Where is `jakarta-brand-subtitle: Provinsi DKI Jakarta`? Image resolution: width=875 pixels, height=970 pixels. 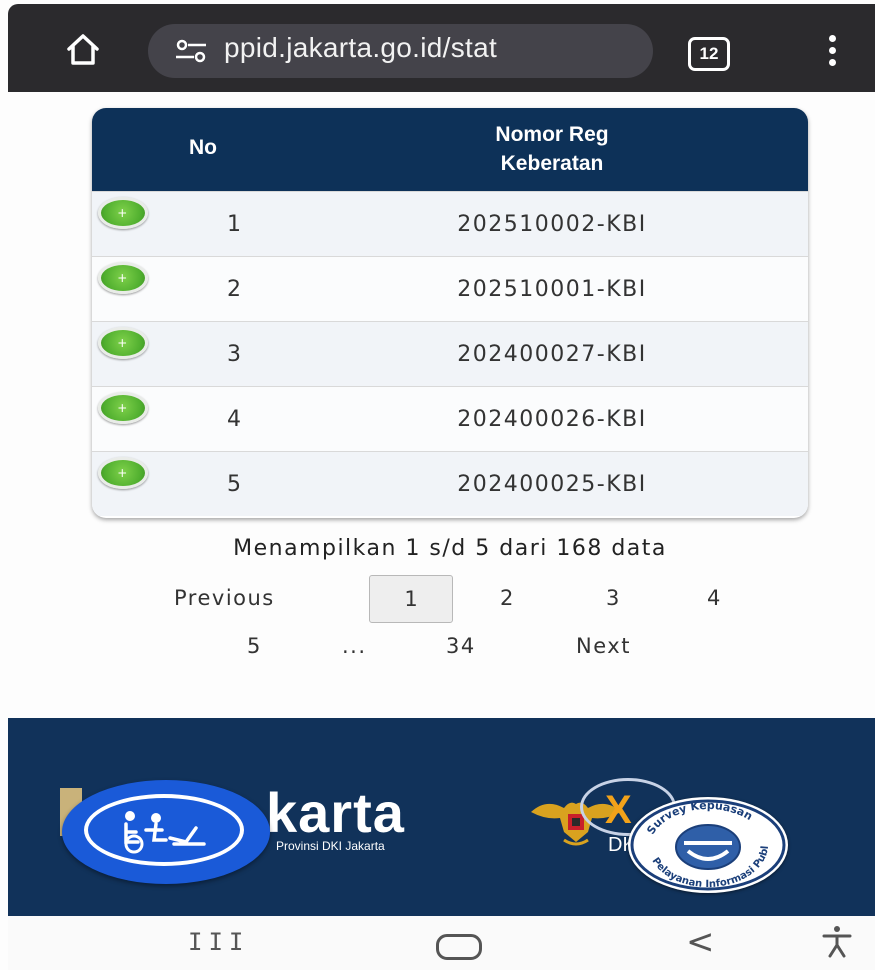
jakarta-brand-subtitle: Provinsi DKI Jakarta is located at coordinates (330, 846).